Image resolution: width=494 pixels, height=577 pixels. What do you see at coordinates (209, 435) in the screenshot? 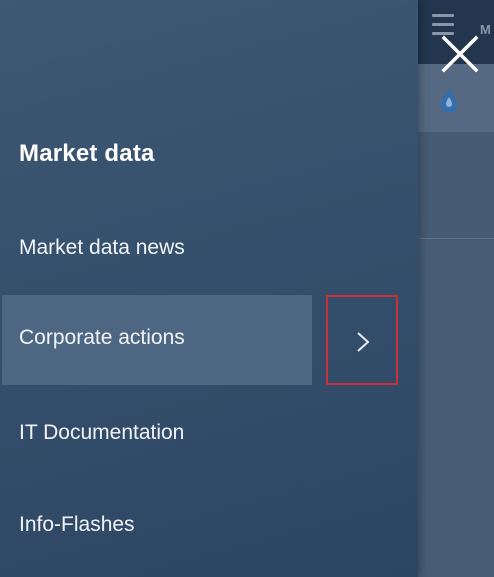
I see `menu-item-it-documentation: IT Documentation` at bounding box center [209, 435].